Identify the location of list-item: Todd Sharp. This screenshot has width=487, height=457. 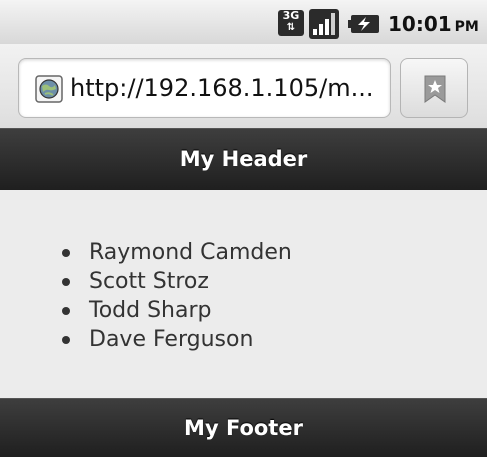
(177, 310).